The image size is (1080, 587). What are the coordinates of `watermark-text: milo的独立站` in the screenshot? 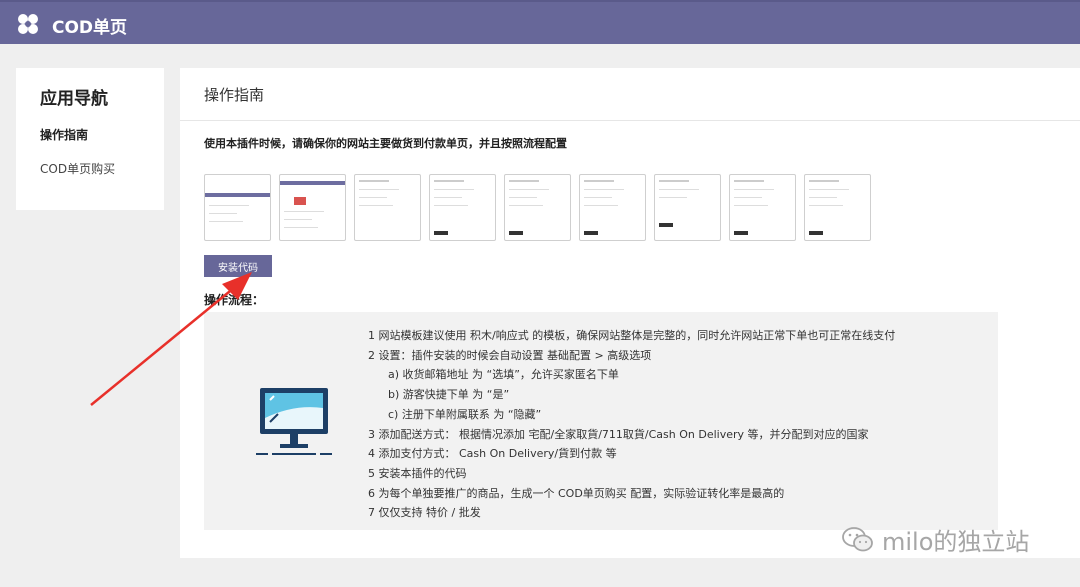 It's located at (956, 542).